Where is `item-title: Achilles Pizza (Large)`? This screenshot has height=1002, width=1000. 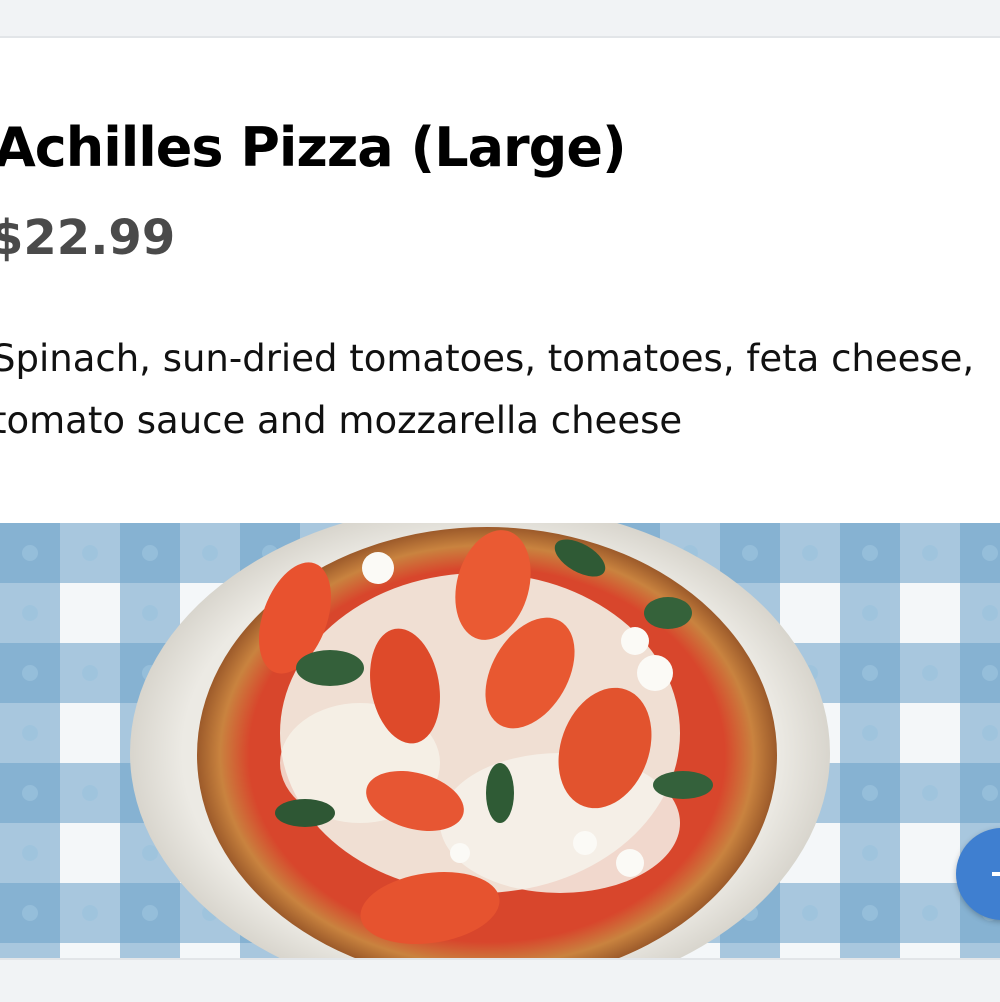 item-title: Achilles Pizza (Large) is located at coordinates (313, 147).